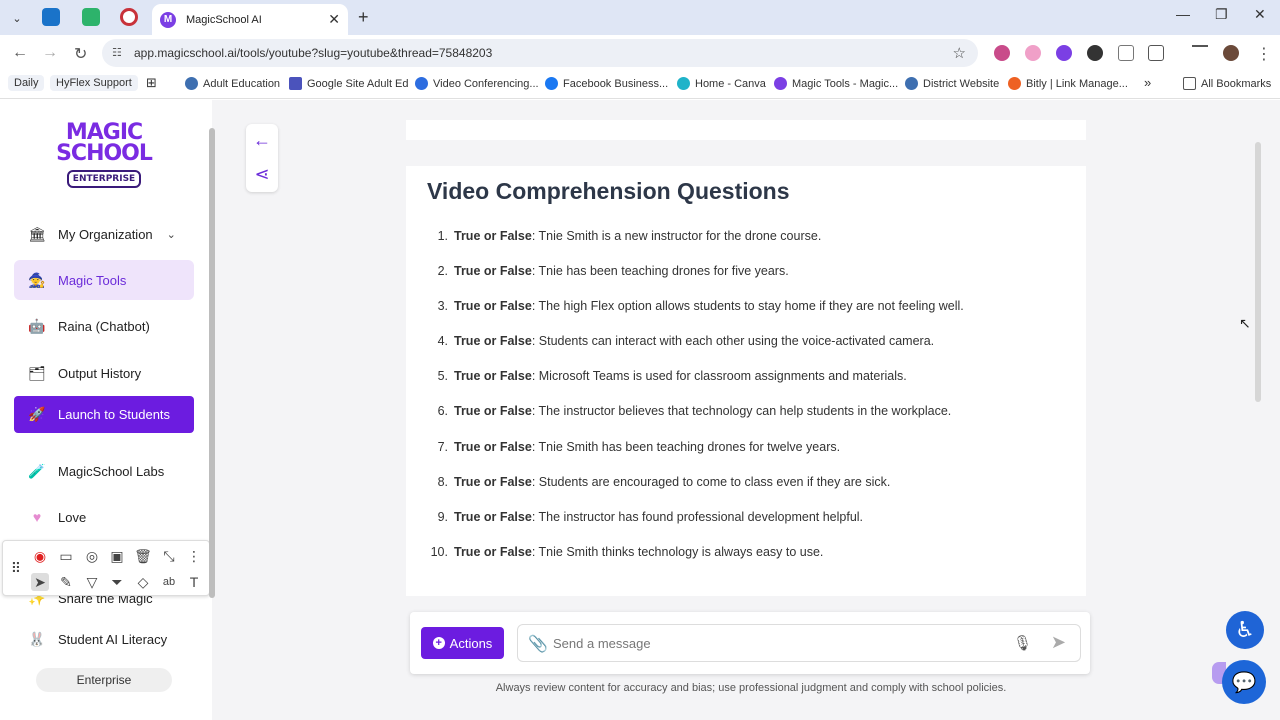  What do you see at coordinates (438, 643) in the screenshot?
I see `plus-icon: +` at bounding box center [438, 643].